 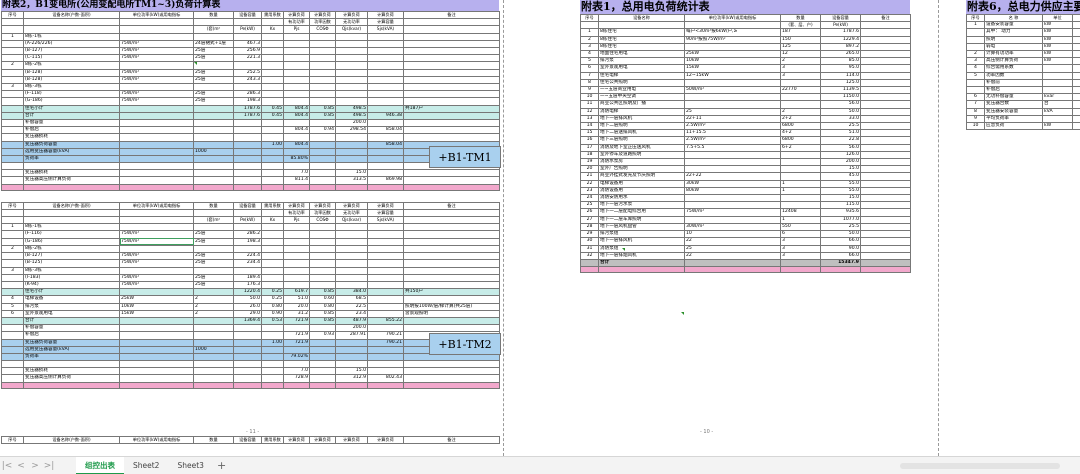 I want to click on table-cell: 每户<30m²按6kW/户,≥, so click(x=732, y=32).